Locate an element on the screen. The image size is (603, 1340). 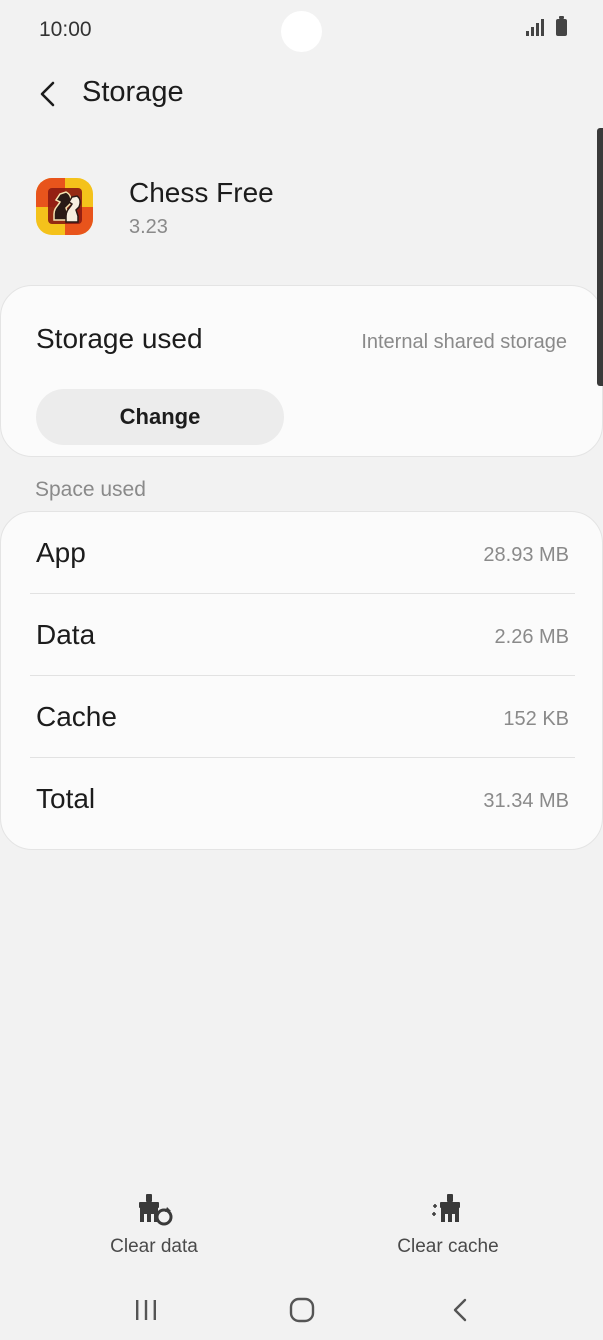
clear-cache-icon is located at coordinates (446, 1208).